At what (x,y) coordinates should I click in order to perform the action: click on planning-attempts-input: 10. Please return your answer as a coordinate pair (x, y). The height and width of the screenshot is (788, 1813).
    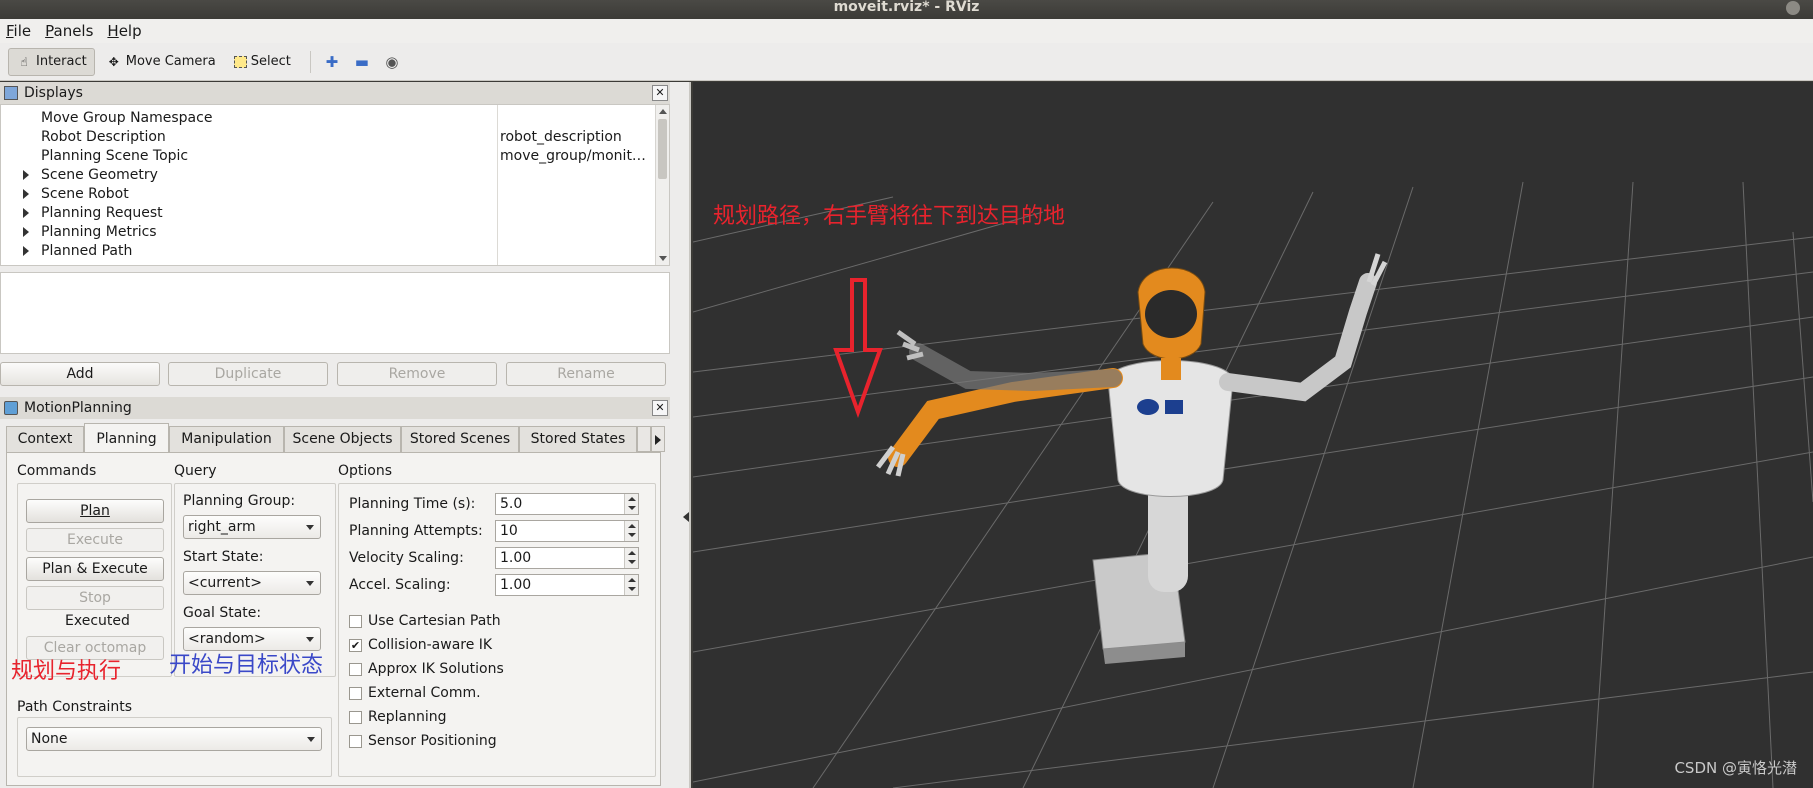
    Looking at the image, I should click on (567, 531).